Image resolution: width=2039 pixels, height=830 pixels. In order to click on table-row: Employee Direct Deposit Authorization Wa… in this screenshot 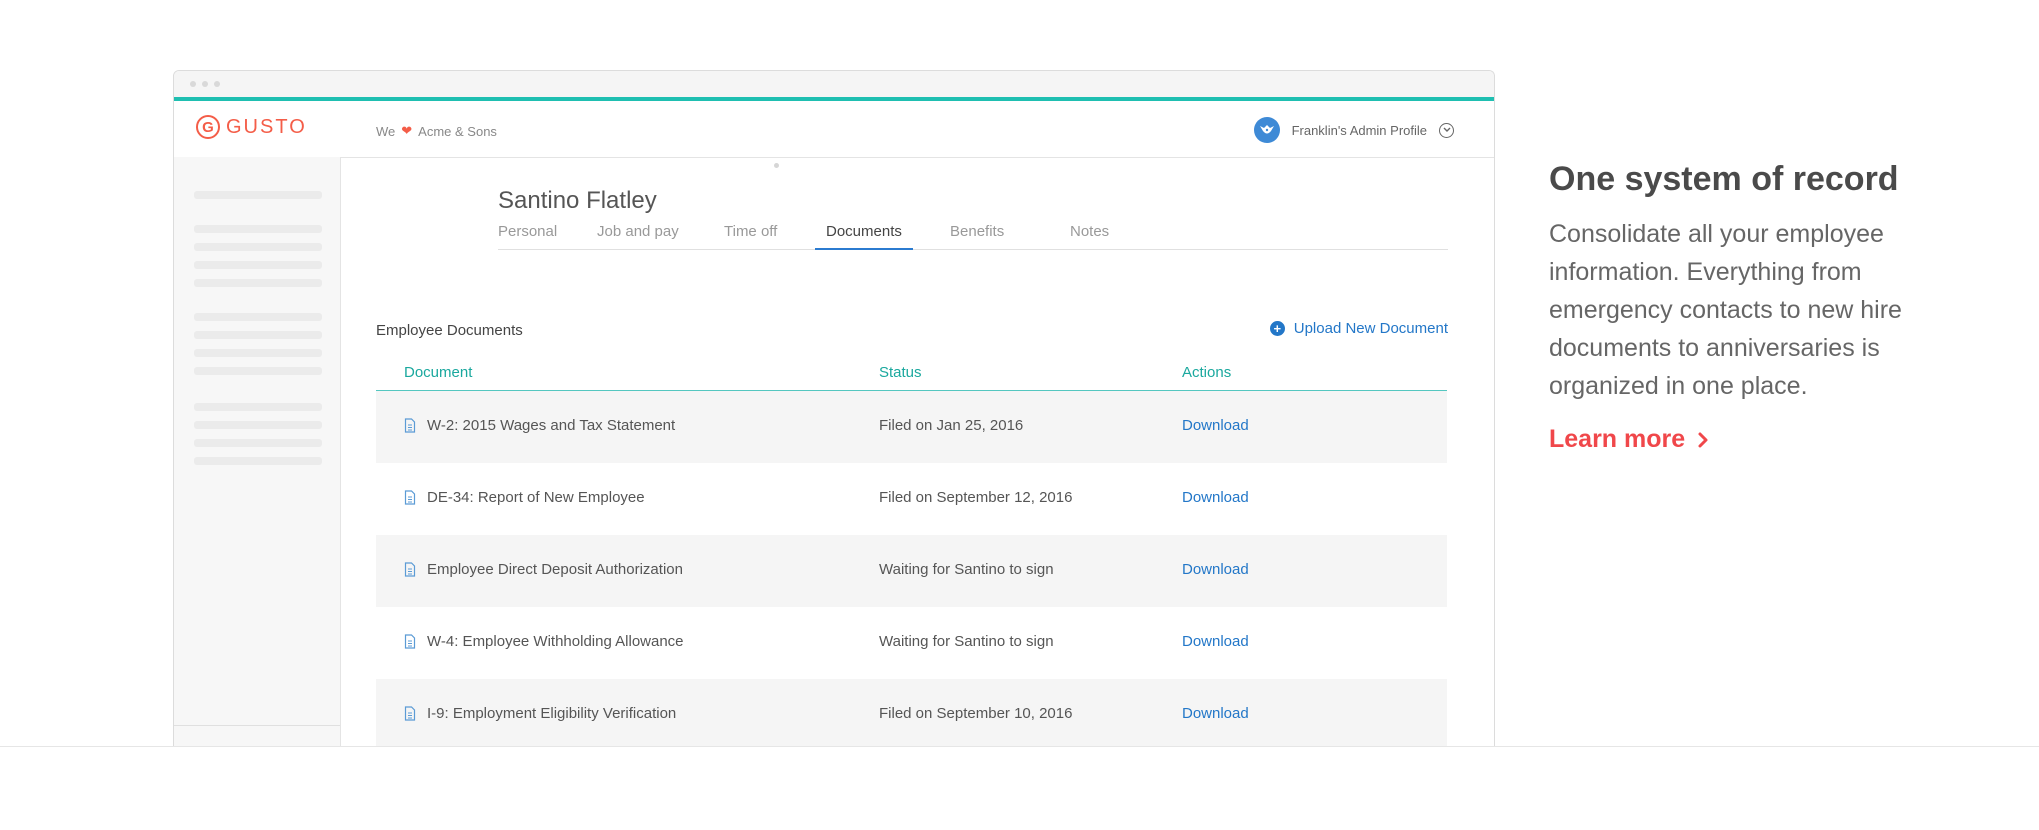, I will do `click(911, 571)`.